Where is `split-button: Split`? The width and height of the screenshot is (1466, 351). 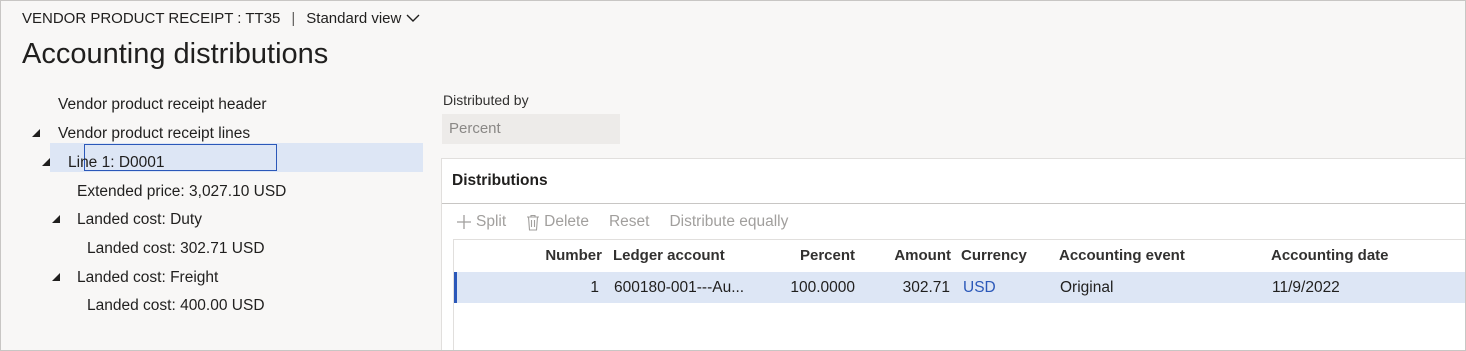
split-button: Split is located at coordinates (481, 222).